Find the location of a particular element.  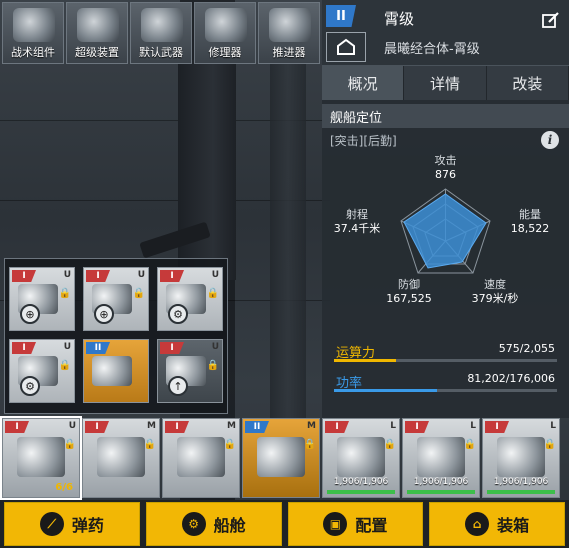

config-button: ▣ 配置 is located at coordinates (355, 524).